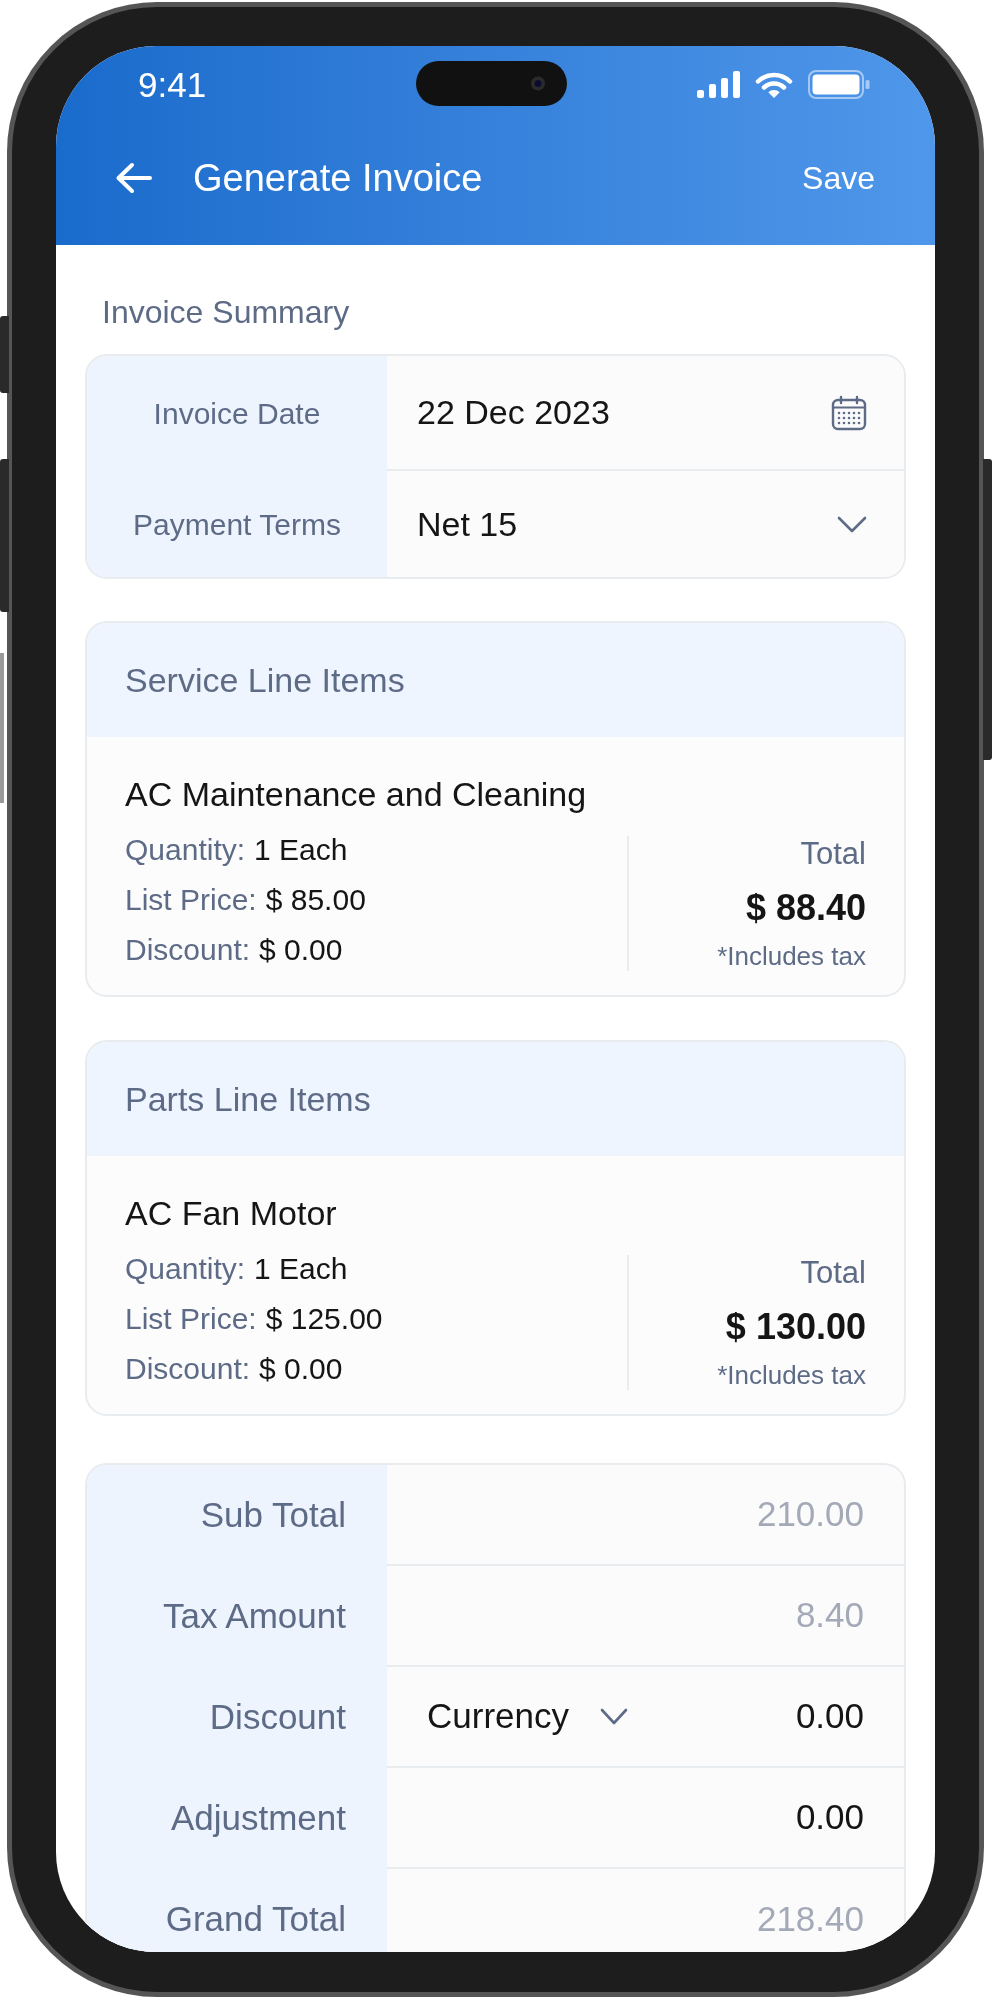  Describe the element at coordinates (645, 413) in the screenshot. I see `date-field: 22 Dec 2023` at that location.